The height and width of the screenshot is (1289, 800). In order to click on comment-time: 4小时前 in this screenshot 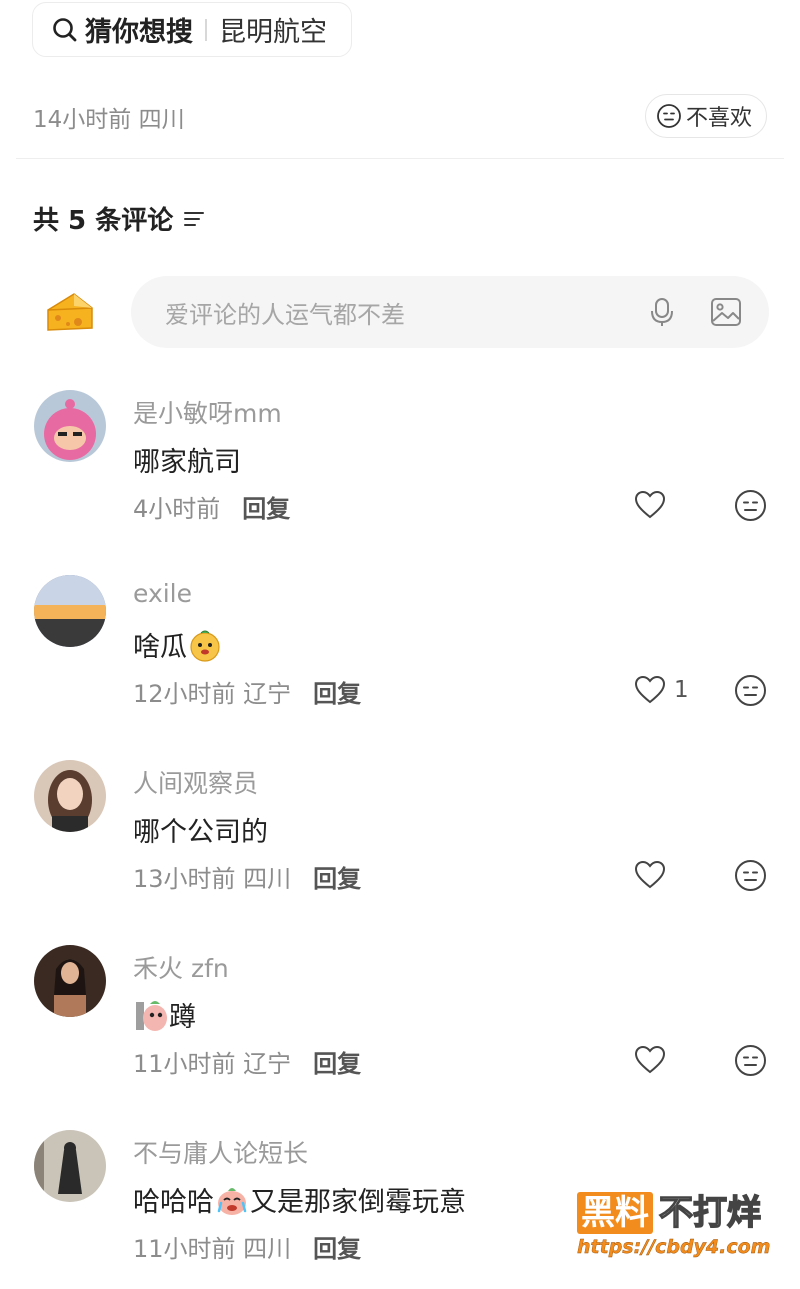, I will do `click(177, 509)`.